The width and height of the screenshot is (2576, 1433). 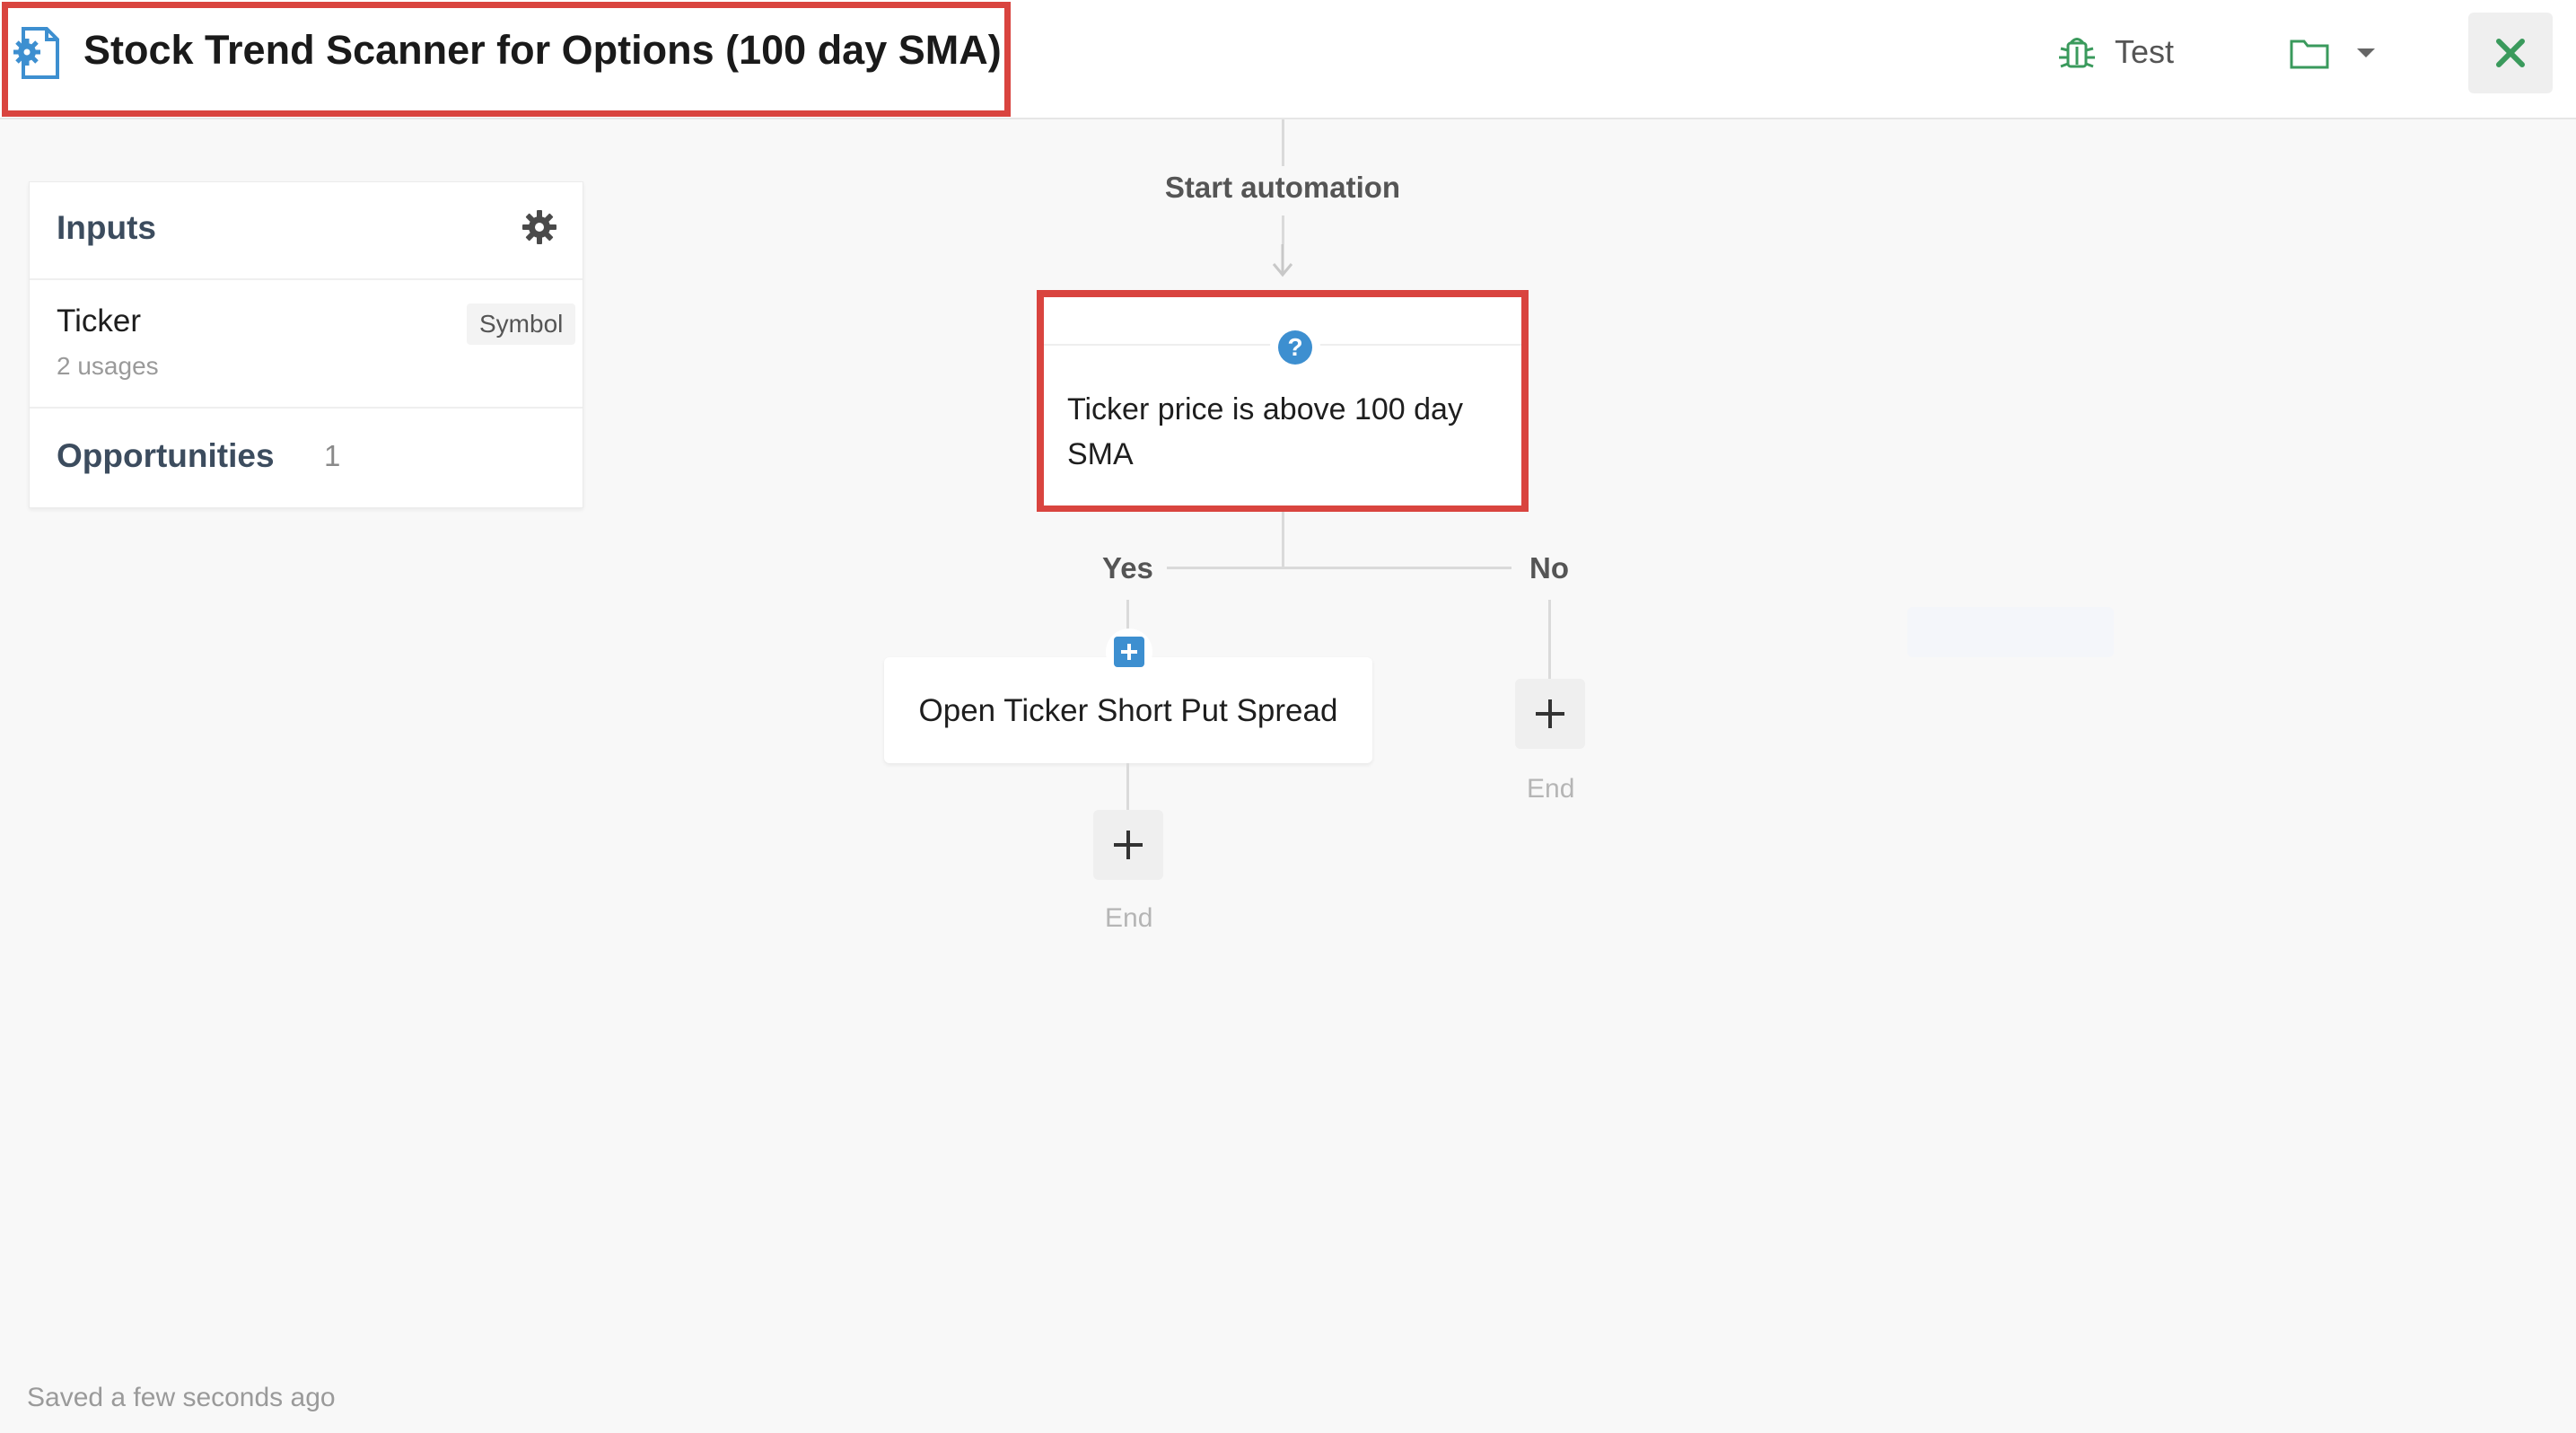 What do you see at coordinates (1127, 568) in the screenshot?
I see `yes-label: Yes` at bounding box center [1127, 568].